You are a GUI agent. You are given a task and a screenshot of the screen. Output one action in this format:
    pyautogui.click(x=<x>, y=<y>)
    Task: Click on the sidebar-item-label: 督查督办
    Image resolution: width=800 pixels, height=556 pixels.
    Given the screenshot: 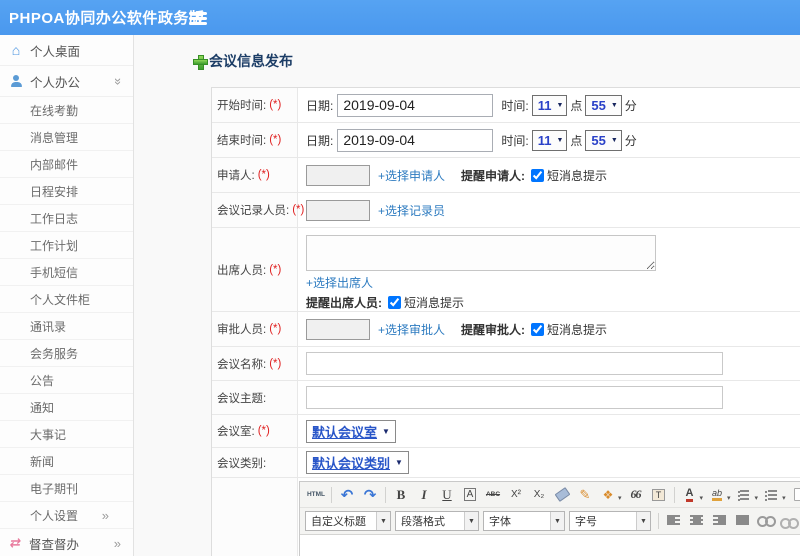 What is the action you would take?
    pyautogui.click(x=54, y=544)
    